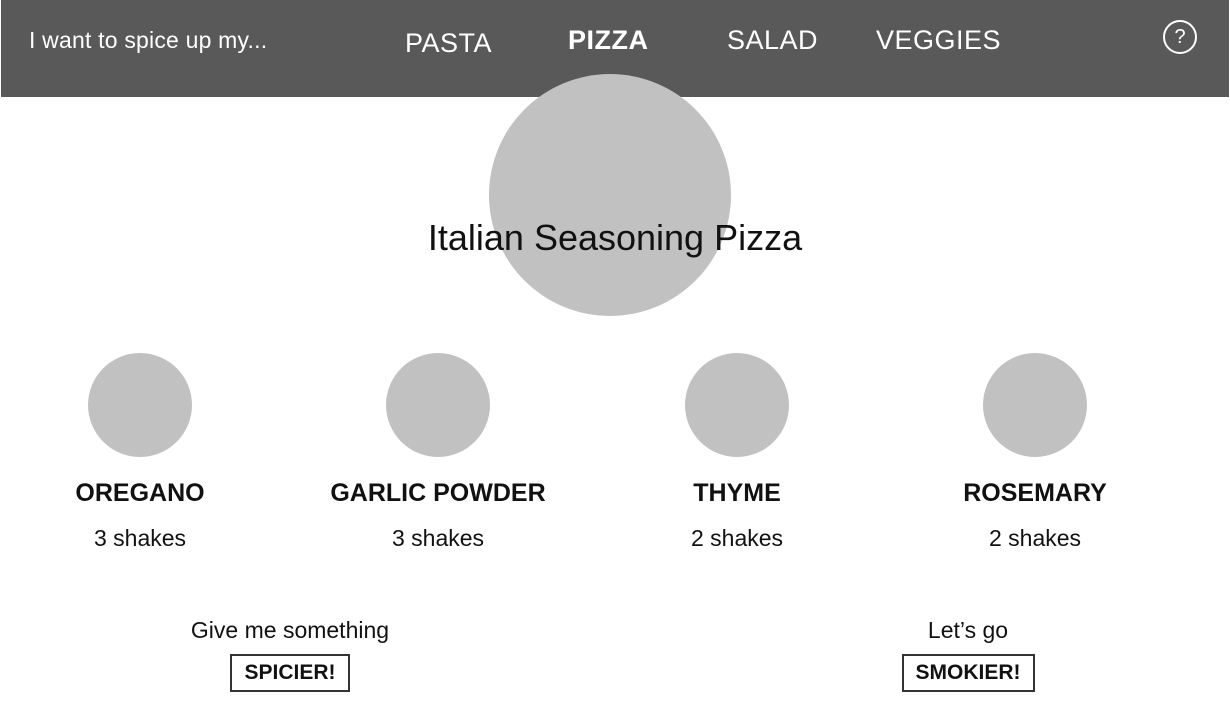 This screenshot has width=1230, height=726. I want to click on recipe-image-placeholder, so click(610, 195).